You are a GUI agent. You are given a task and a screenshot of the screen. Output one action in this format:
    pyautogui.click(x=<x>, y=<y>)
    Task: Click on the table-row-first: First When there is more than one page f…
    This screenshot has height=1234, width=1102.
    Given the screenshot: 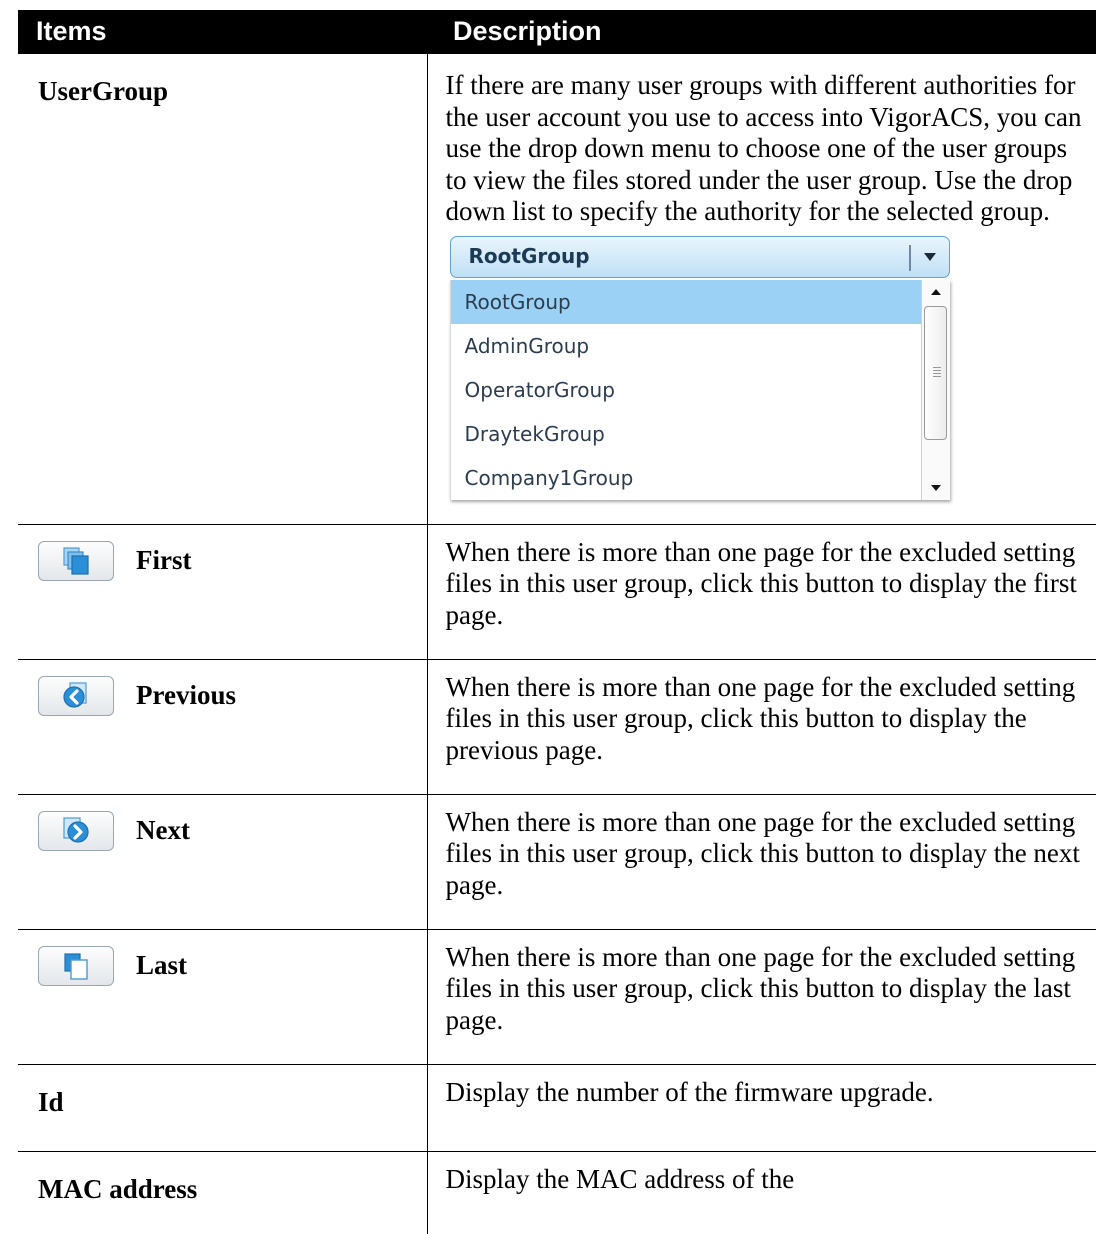 What is the action you would take?
    pyautogui.click(x=557, y=592)
    